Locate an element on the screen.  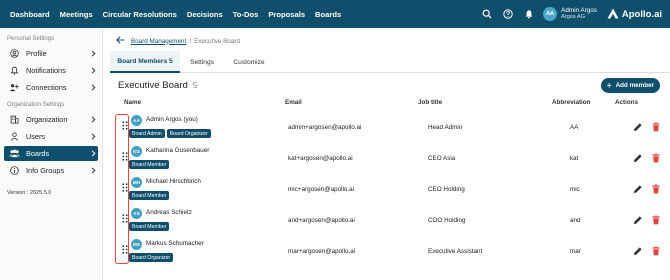
apollo-logo-icon is located at coordinates (613, 14).